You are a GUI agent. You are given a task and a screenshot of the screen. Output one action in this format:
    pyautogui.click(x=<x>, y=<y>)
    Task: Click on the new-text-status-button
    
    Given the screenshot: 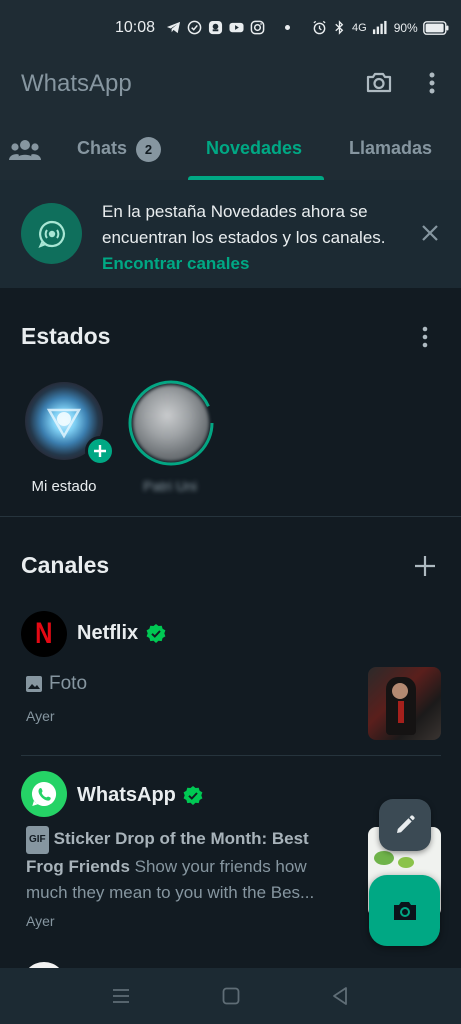 What is the action you would take?
    pyautogui.click(x=405, y=825)
    